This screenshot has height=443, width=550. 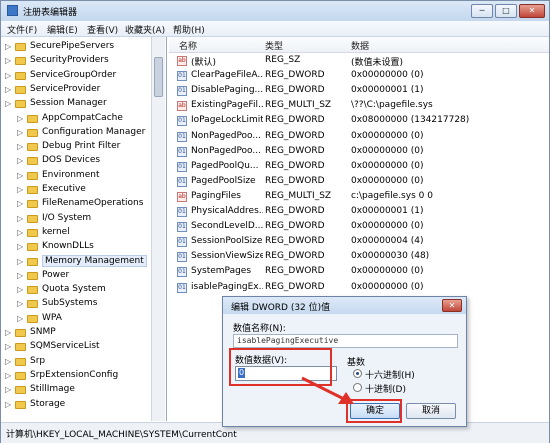 I want to click on tree-item: ▷ I/O System, so click(x=76, y=219).